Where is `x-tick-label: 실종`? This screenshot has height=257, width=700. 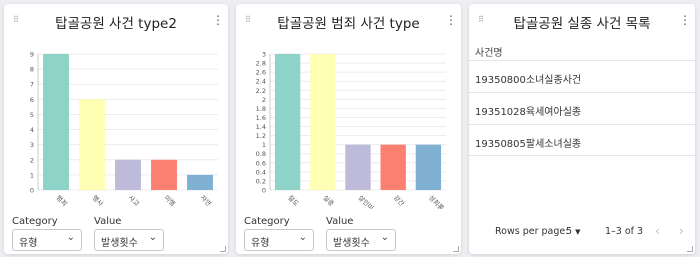
x-tick-label: 실종 is located at coordinates (328, 200).